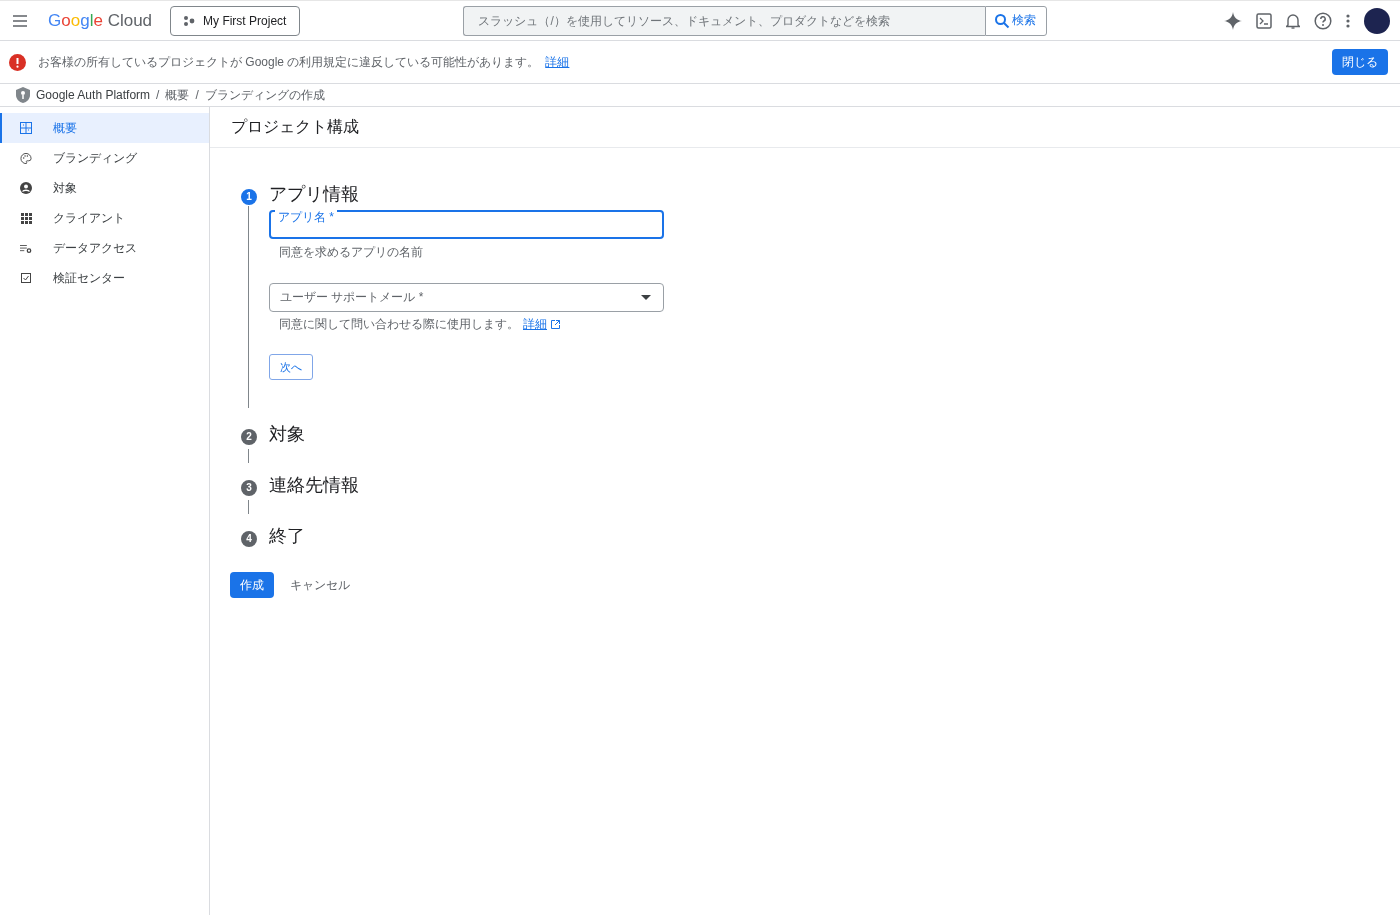  I want to click on field-hint: 同意に関して問い合わせる際に使用します。, so click(399, 324).